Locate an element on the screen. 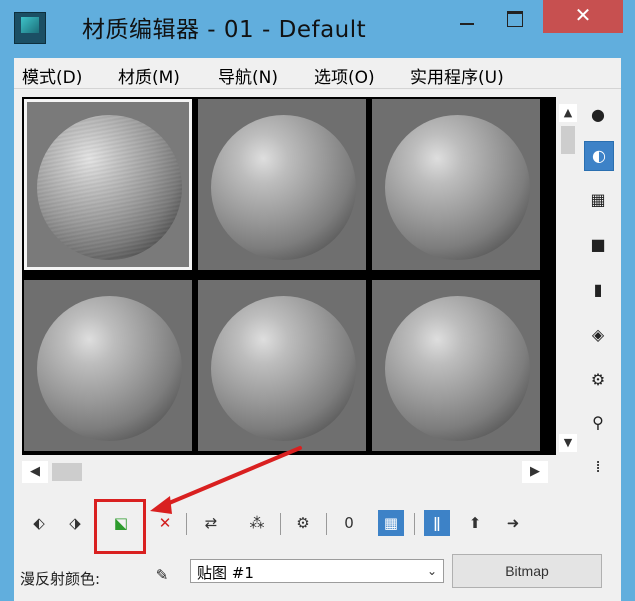 This screenshot has width=635, height=601. put-to-library-icon: ⚙ is located at coordinates (303, 523).